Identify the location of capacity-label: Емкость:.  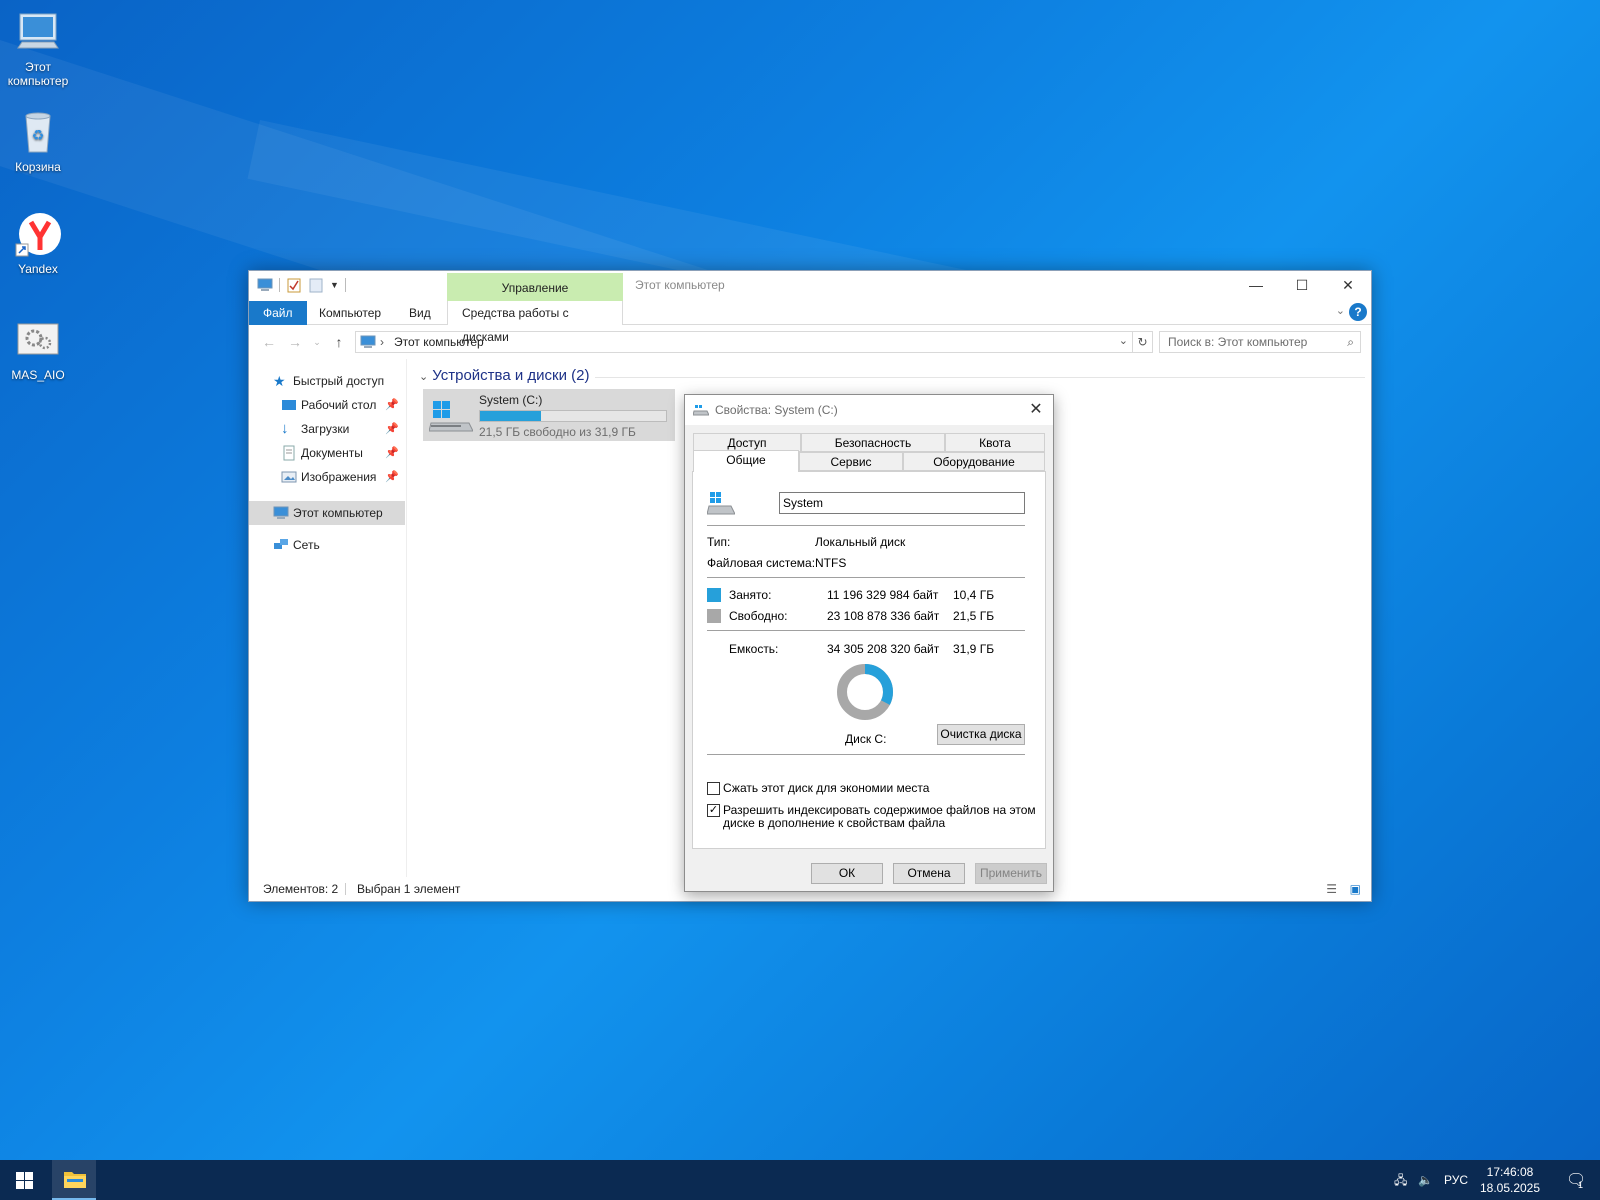
(754, 649).